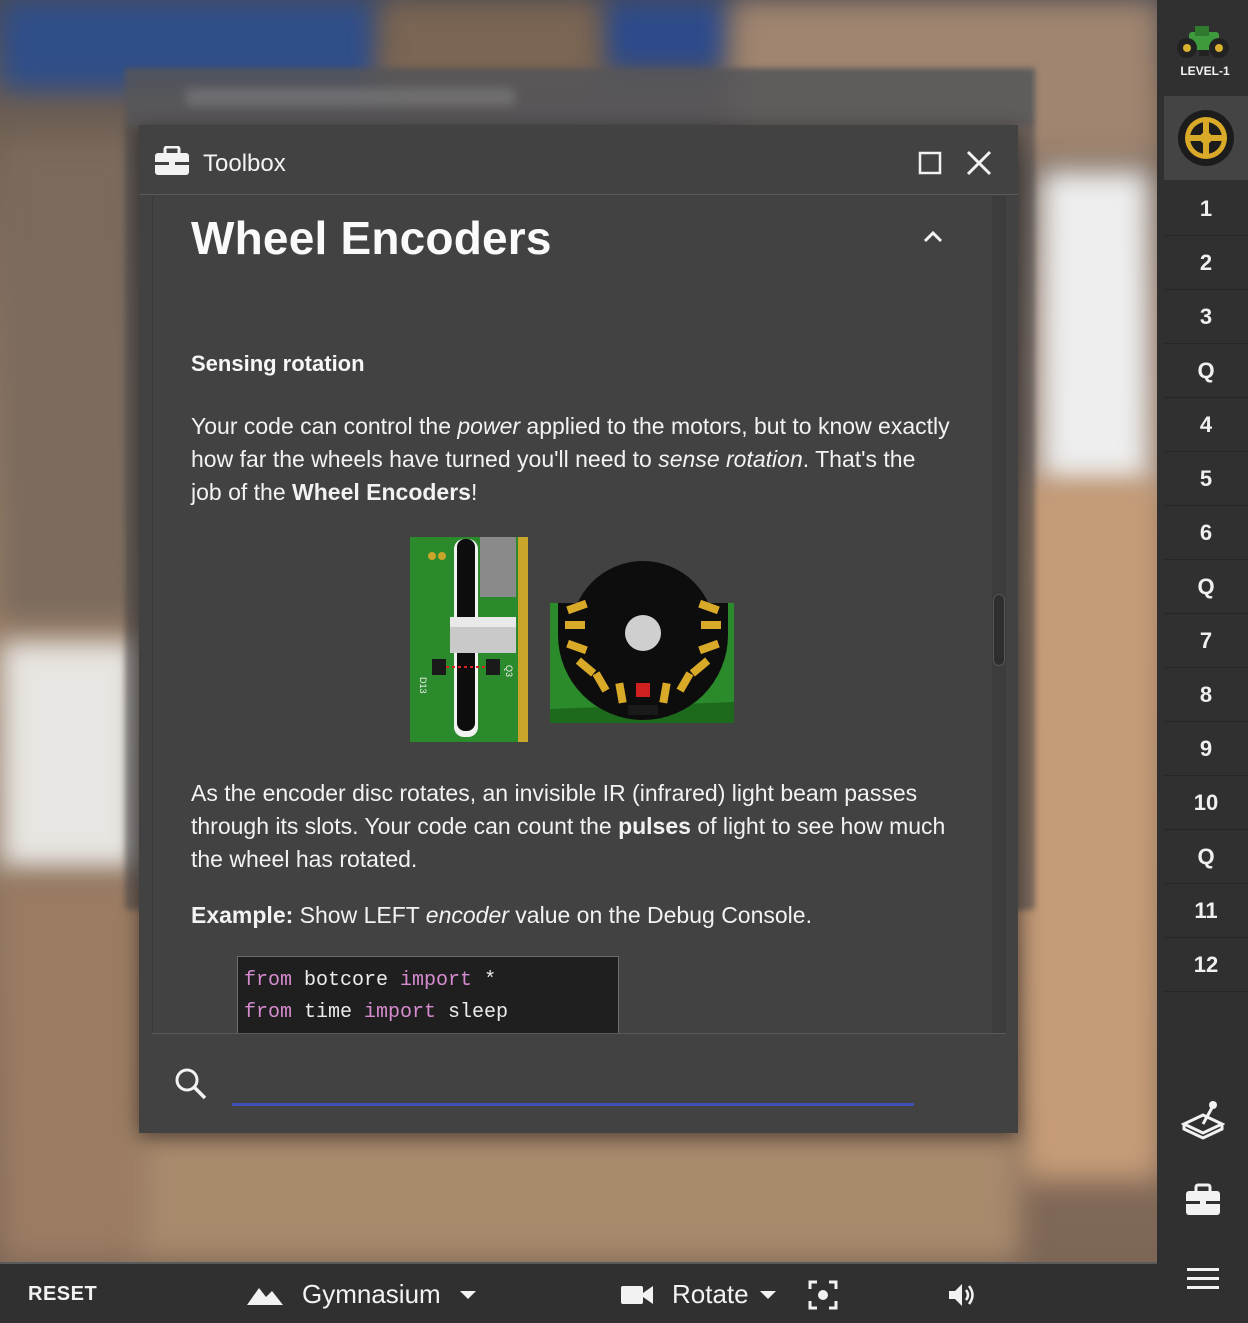  I want to click on step-4: 4, so click(1206, 425).